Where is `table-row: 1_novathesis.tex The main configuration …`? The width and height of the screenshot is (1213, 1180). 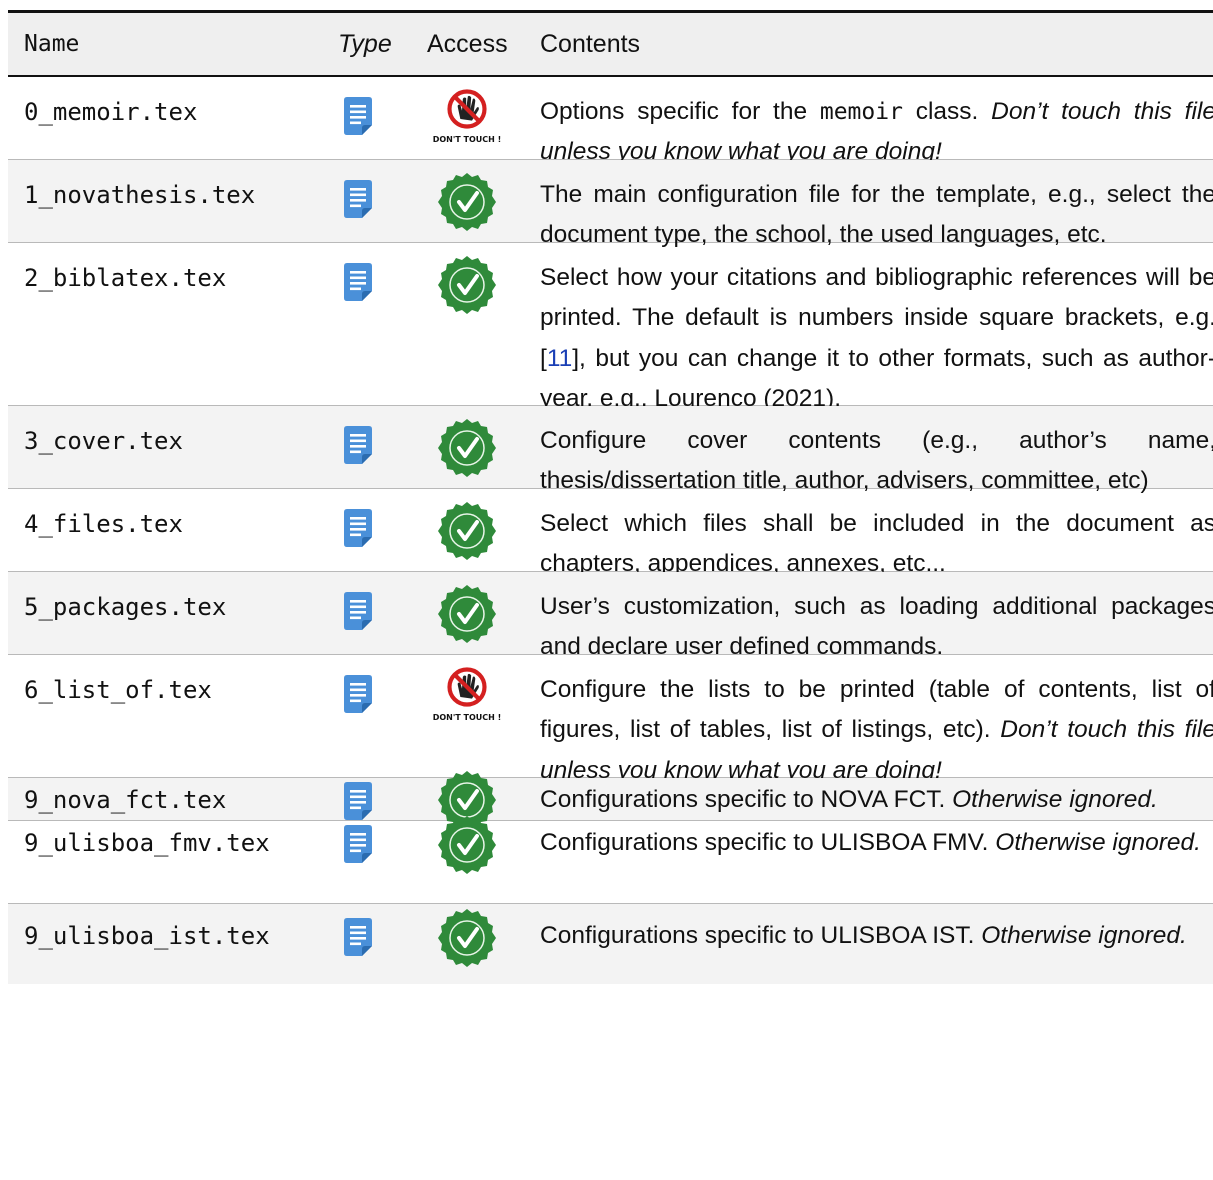
table-row: 1_novathesis.tex The main configuration … is located at coordinates (610, 203).